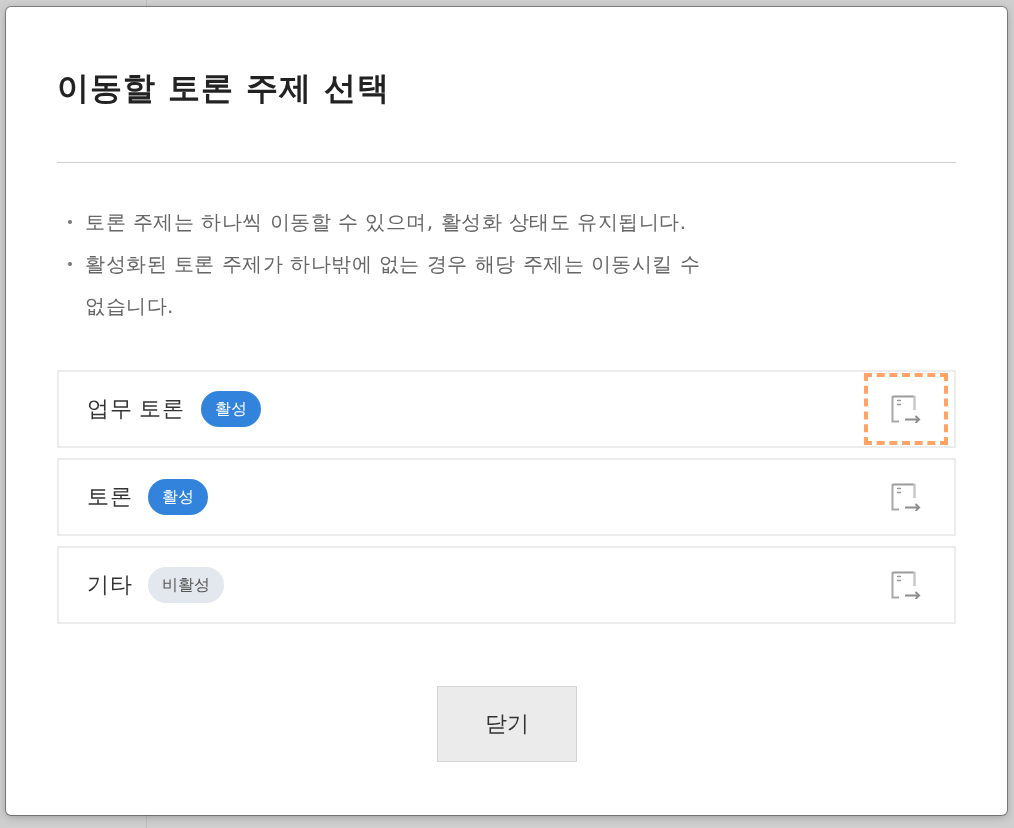 The height and width of the screenshot is (828, 1014). I want to click on topic-name: 토론, so click(109, 497).